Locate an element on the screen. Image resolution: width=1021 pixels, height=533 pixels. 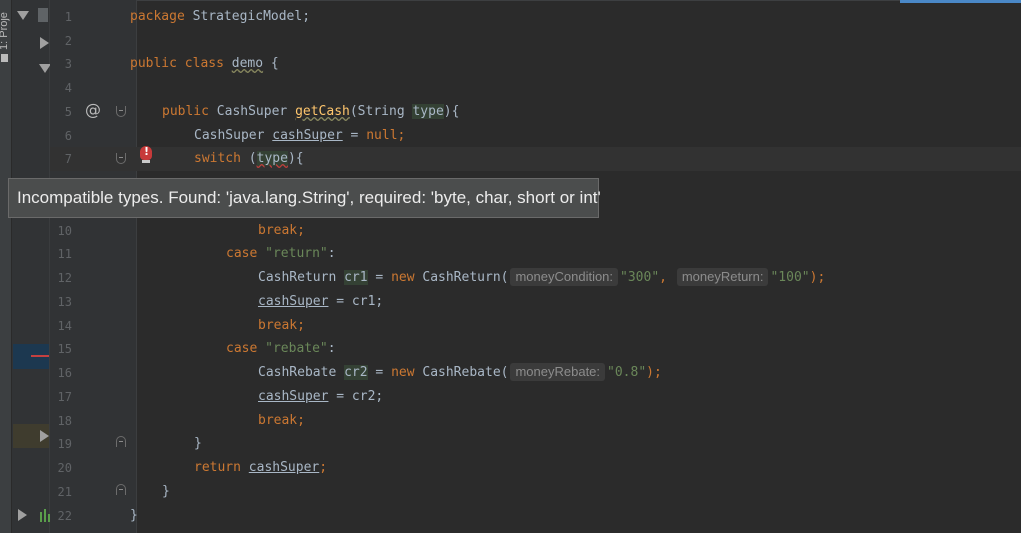
line-number: 18 is located at coordinates (64, 421).